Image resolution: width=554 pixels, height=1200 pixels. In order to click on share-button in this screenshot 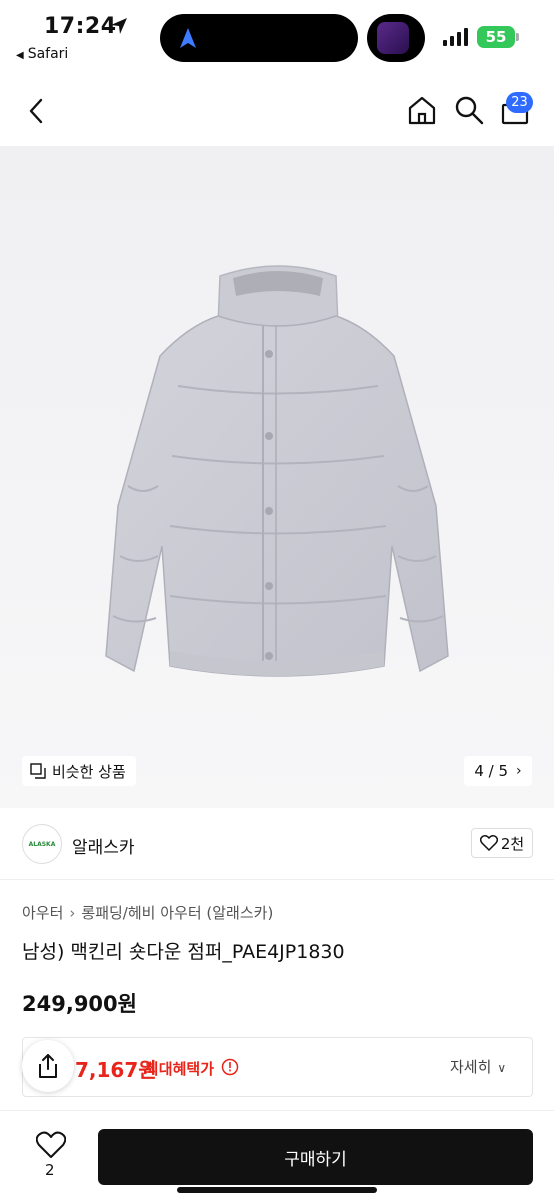, I will do `click(48, 1066)`.